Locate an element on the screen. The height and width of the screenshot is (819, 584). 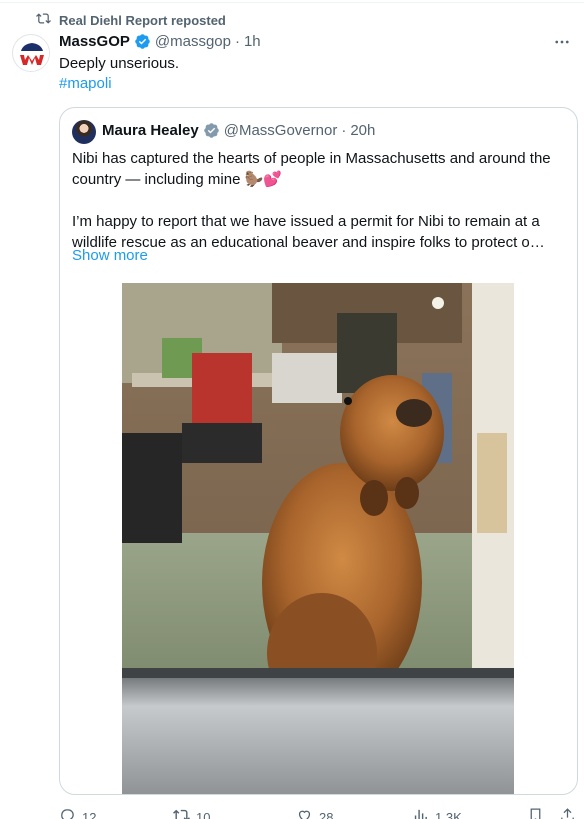
repost-count: 10 is located at coordinates (203, 814).